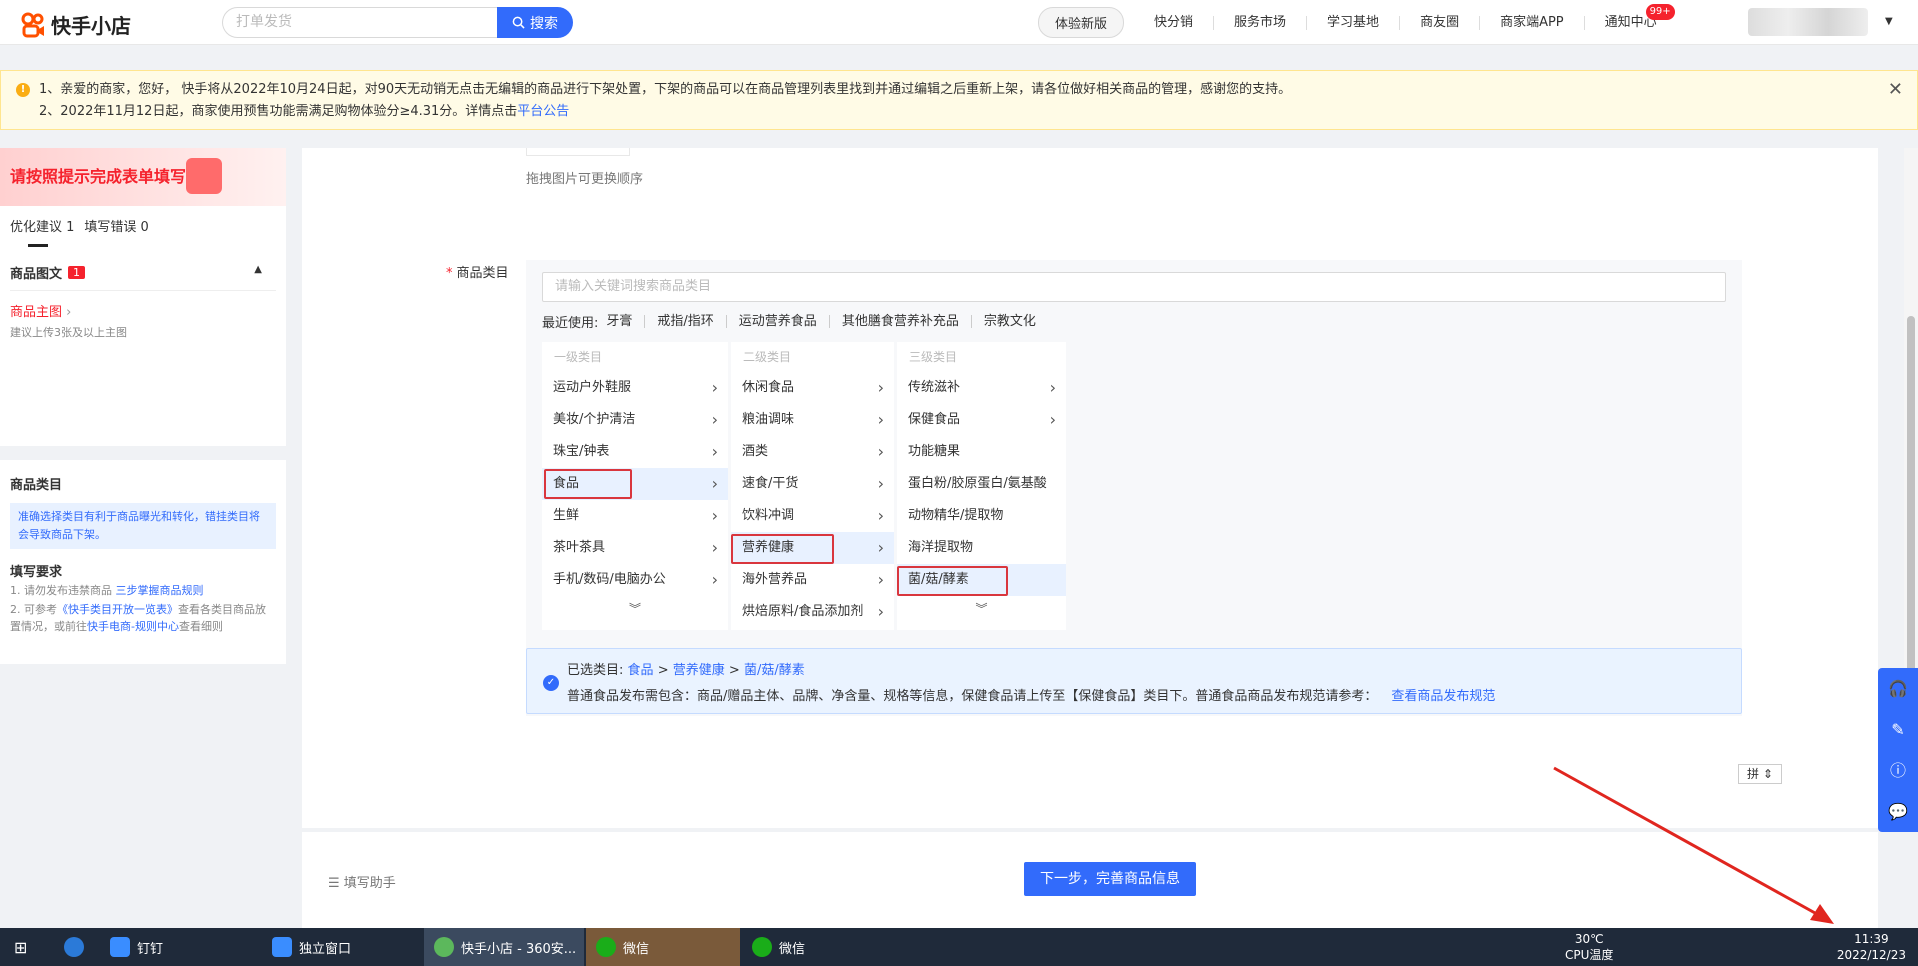 This screenshot has height=966, width=1918. What do you see at coordinates (812, 516) in the screenshot?
I see `category-option: 饮料冲调 ›` at bounding box center [812, 516].